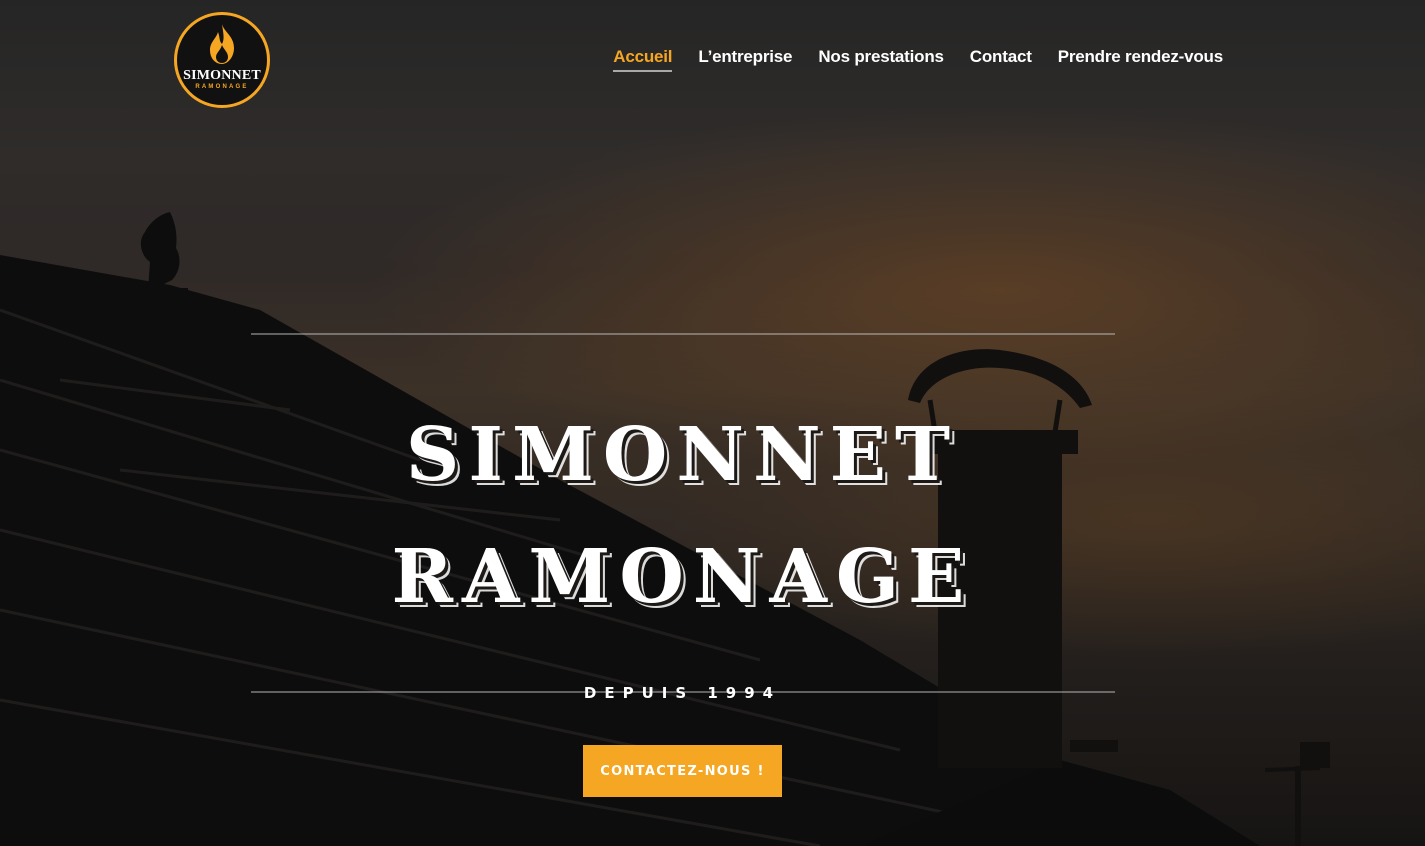 This screenshot has width=1425, height=846. I want to click on since-text: DEPUIS 1994, so click(682, 693).